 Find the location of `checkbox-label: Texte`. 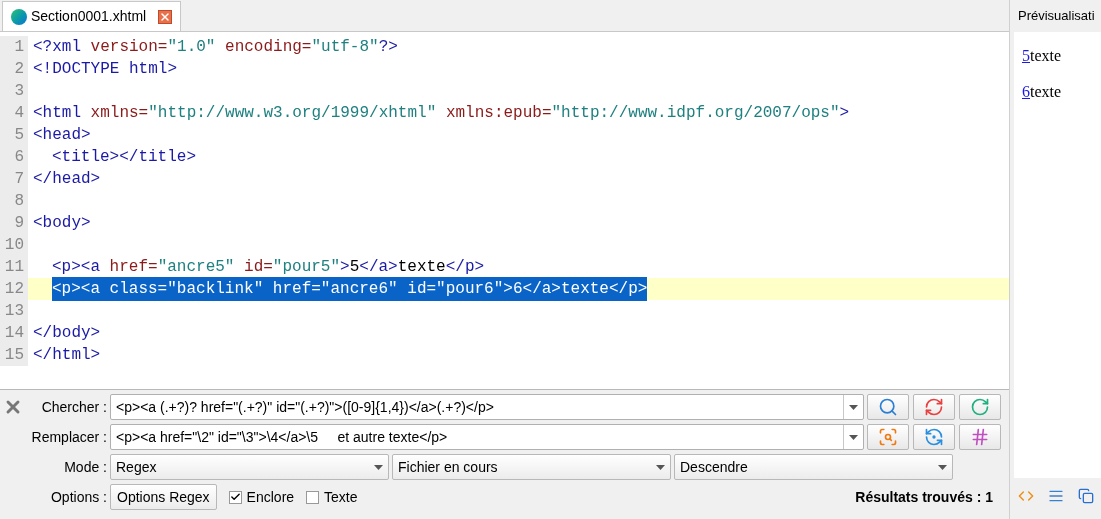

checkbox-label: Texte is located at coordinates (341, 497).